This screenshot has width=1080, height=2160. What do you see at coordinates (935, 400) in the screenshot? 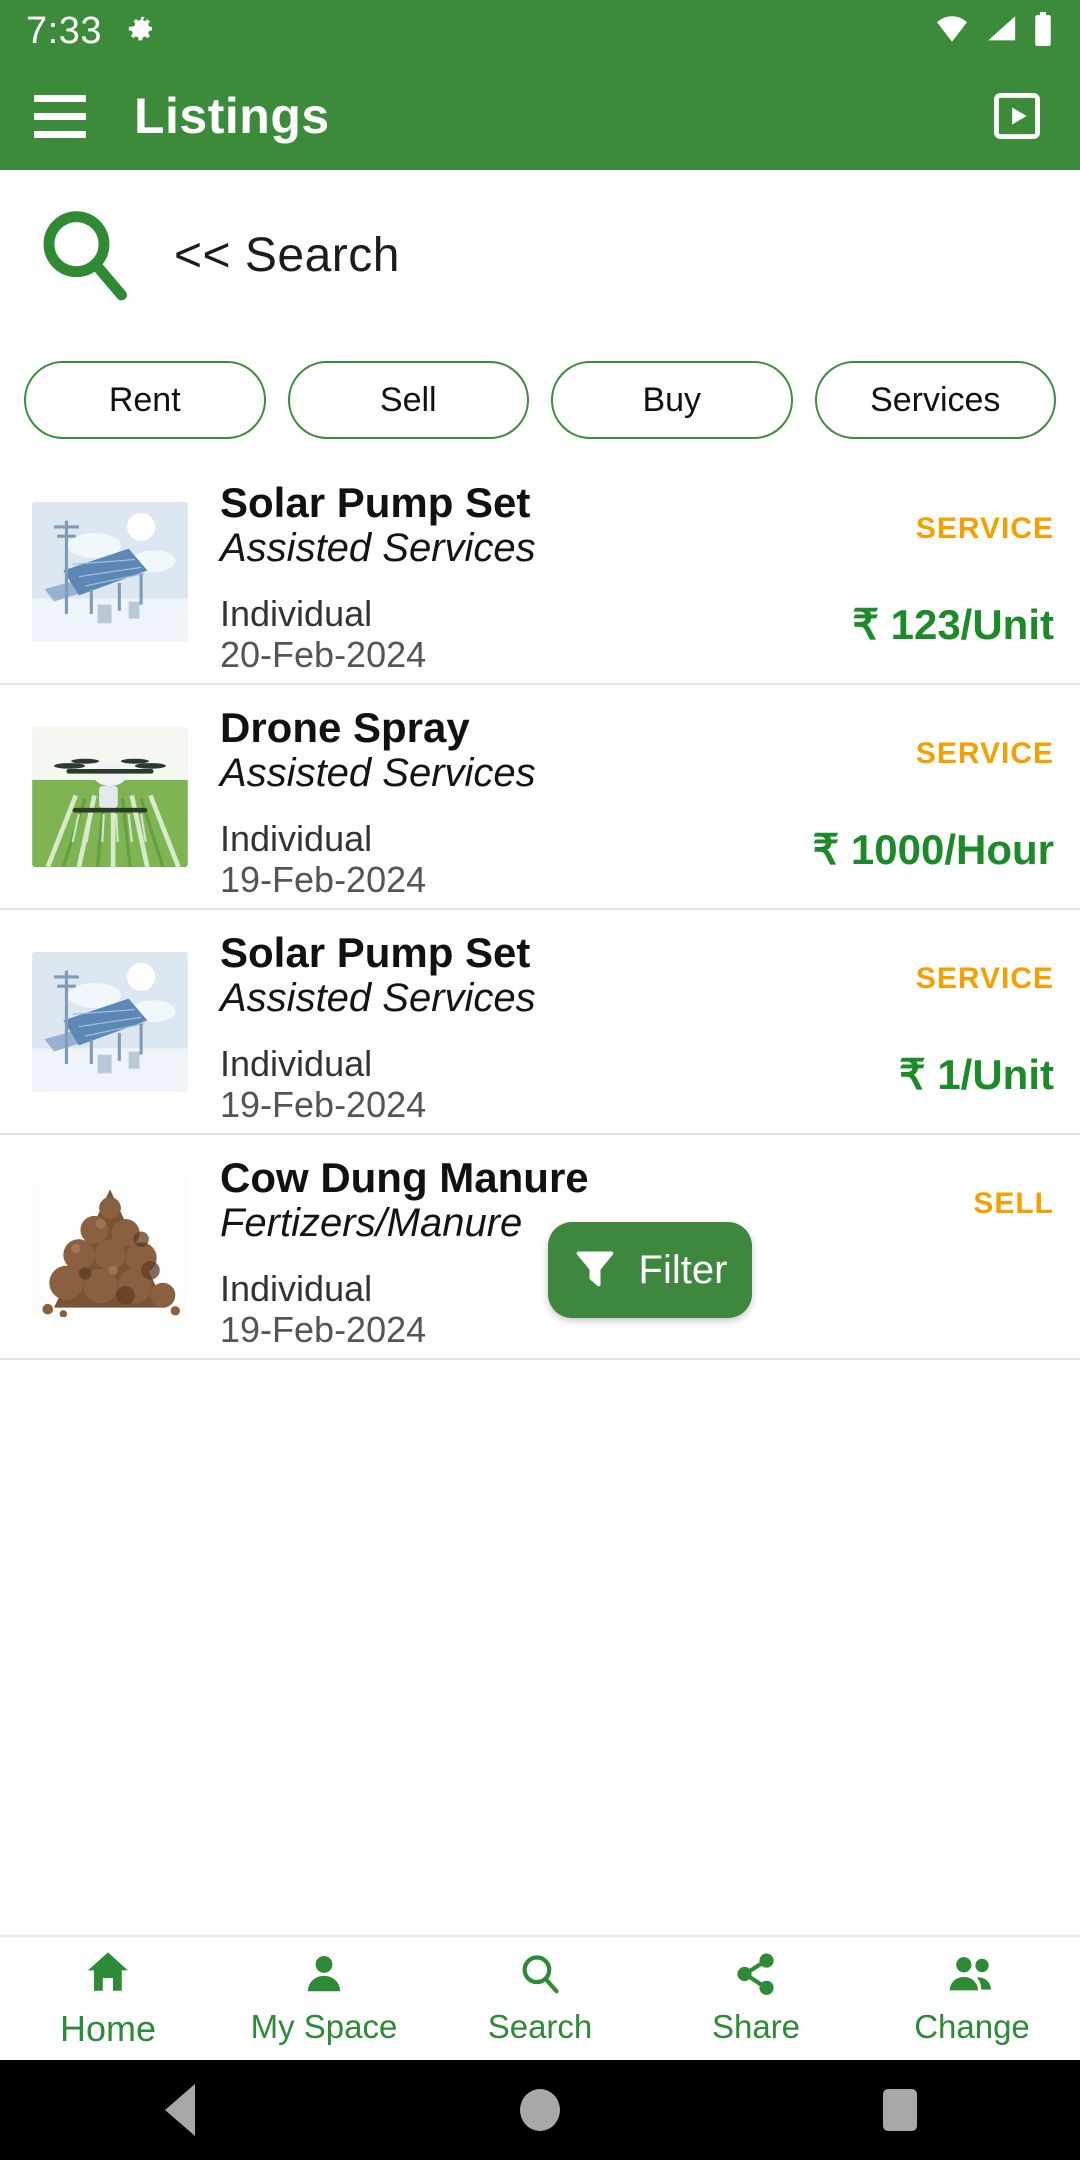
I see `chip-services: Services` at bounding box center [935, 400].